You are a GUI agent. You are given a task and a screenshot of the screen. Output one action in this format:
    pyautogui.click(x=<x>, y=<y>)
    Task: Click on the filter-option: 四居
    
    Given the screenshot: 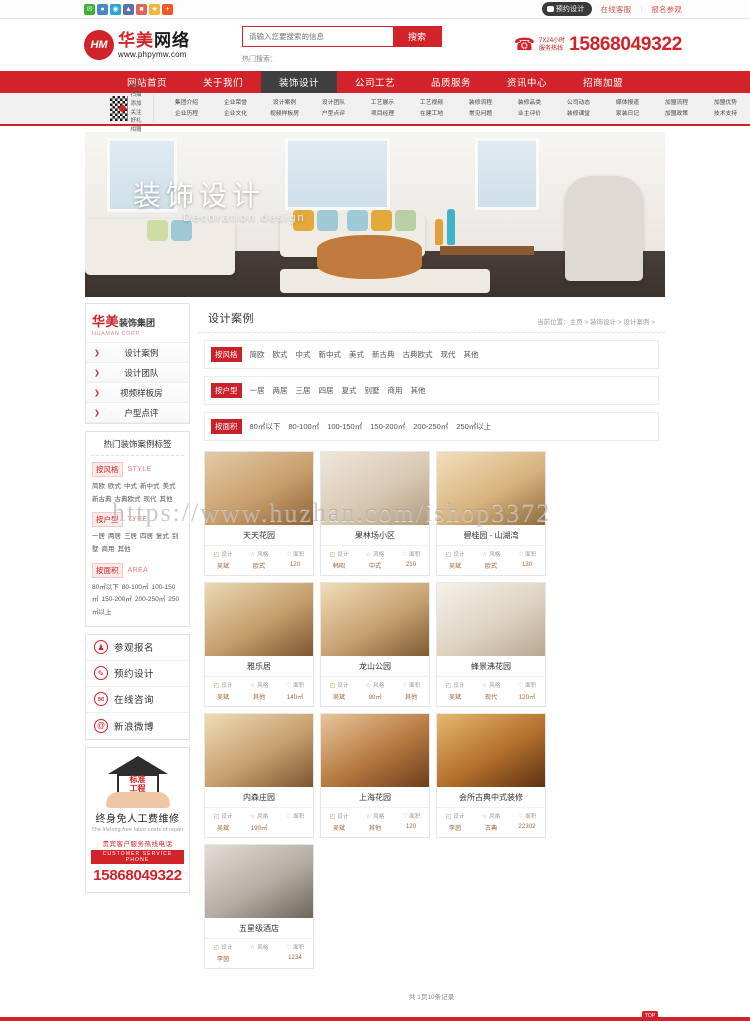 What is the action you would take?
    pyautogui.click(x=326, y=390)
    